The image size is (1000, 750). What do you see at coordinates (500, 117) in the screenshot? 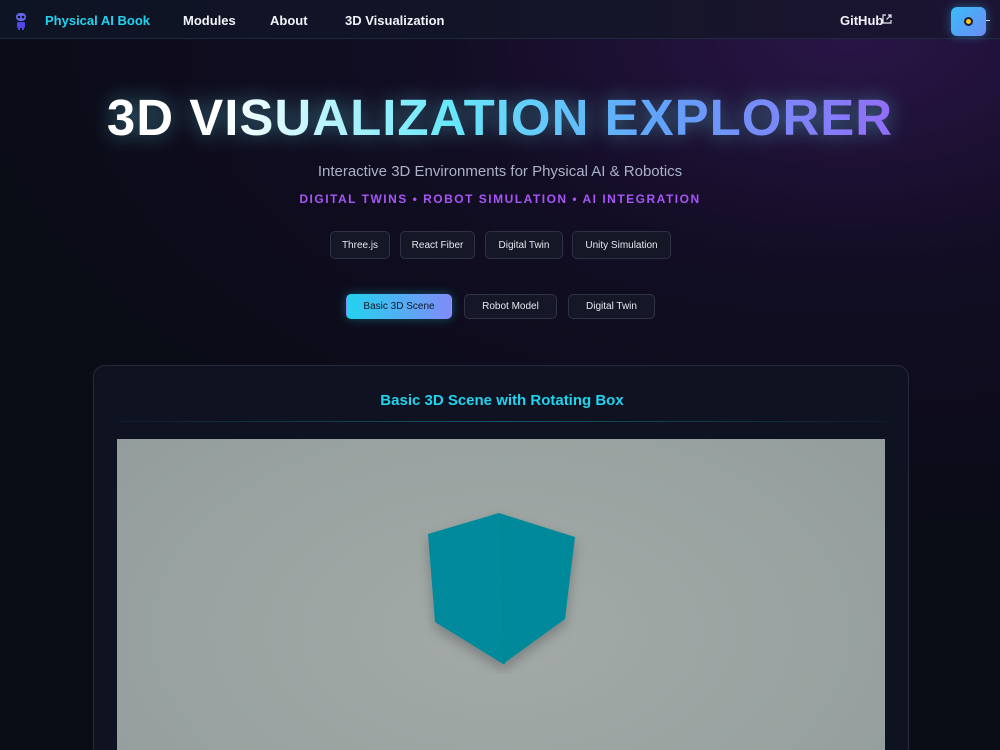
I see `page-title: 3D VISUALIZATION EXPLORER` at bounding box center [500, 117].